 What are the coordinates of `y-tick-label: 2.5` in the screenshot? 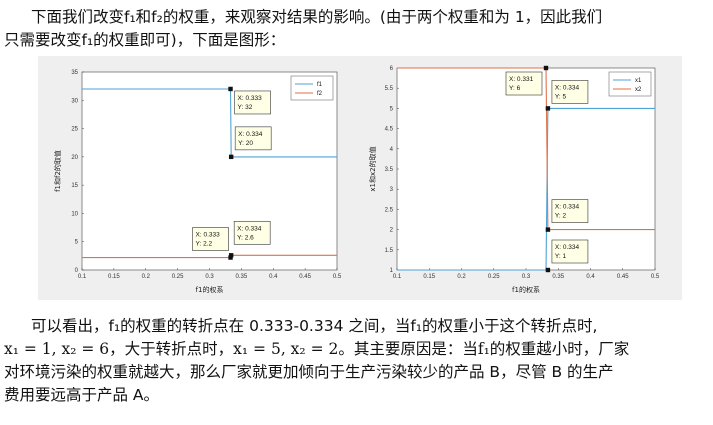 It's located at (389, 210).